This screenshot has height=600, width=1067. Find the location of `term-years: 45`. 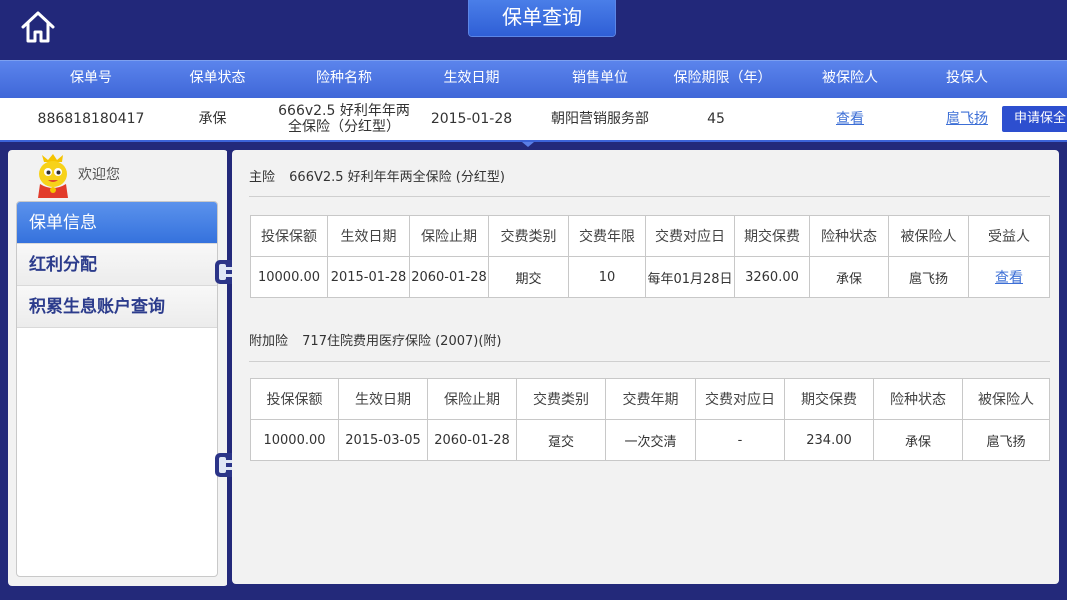

term-years: 45 is located at coordinates (716, 119).